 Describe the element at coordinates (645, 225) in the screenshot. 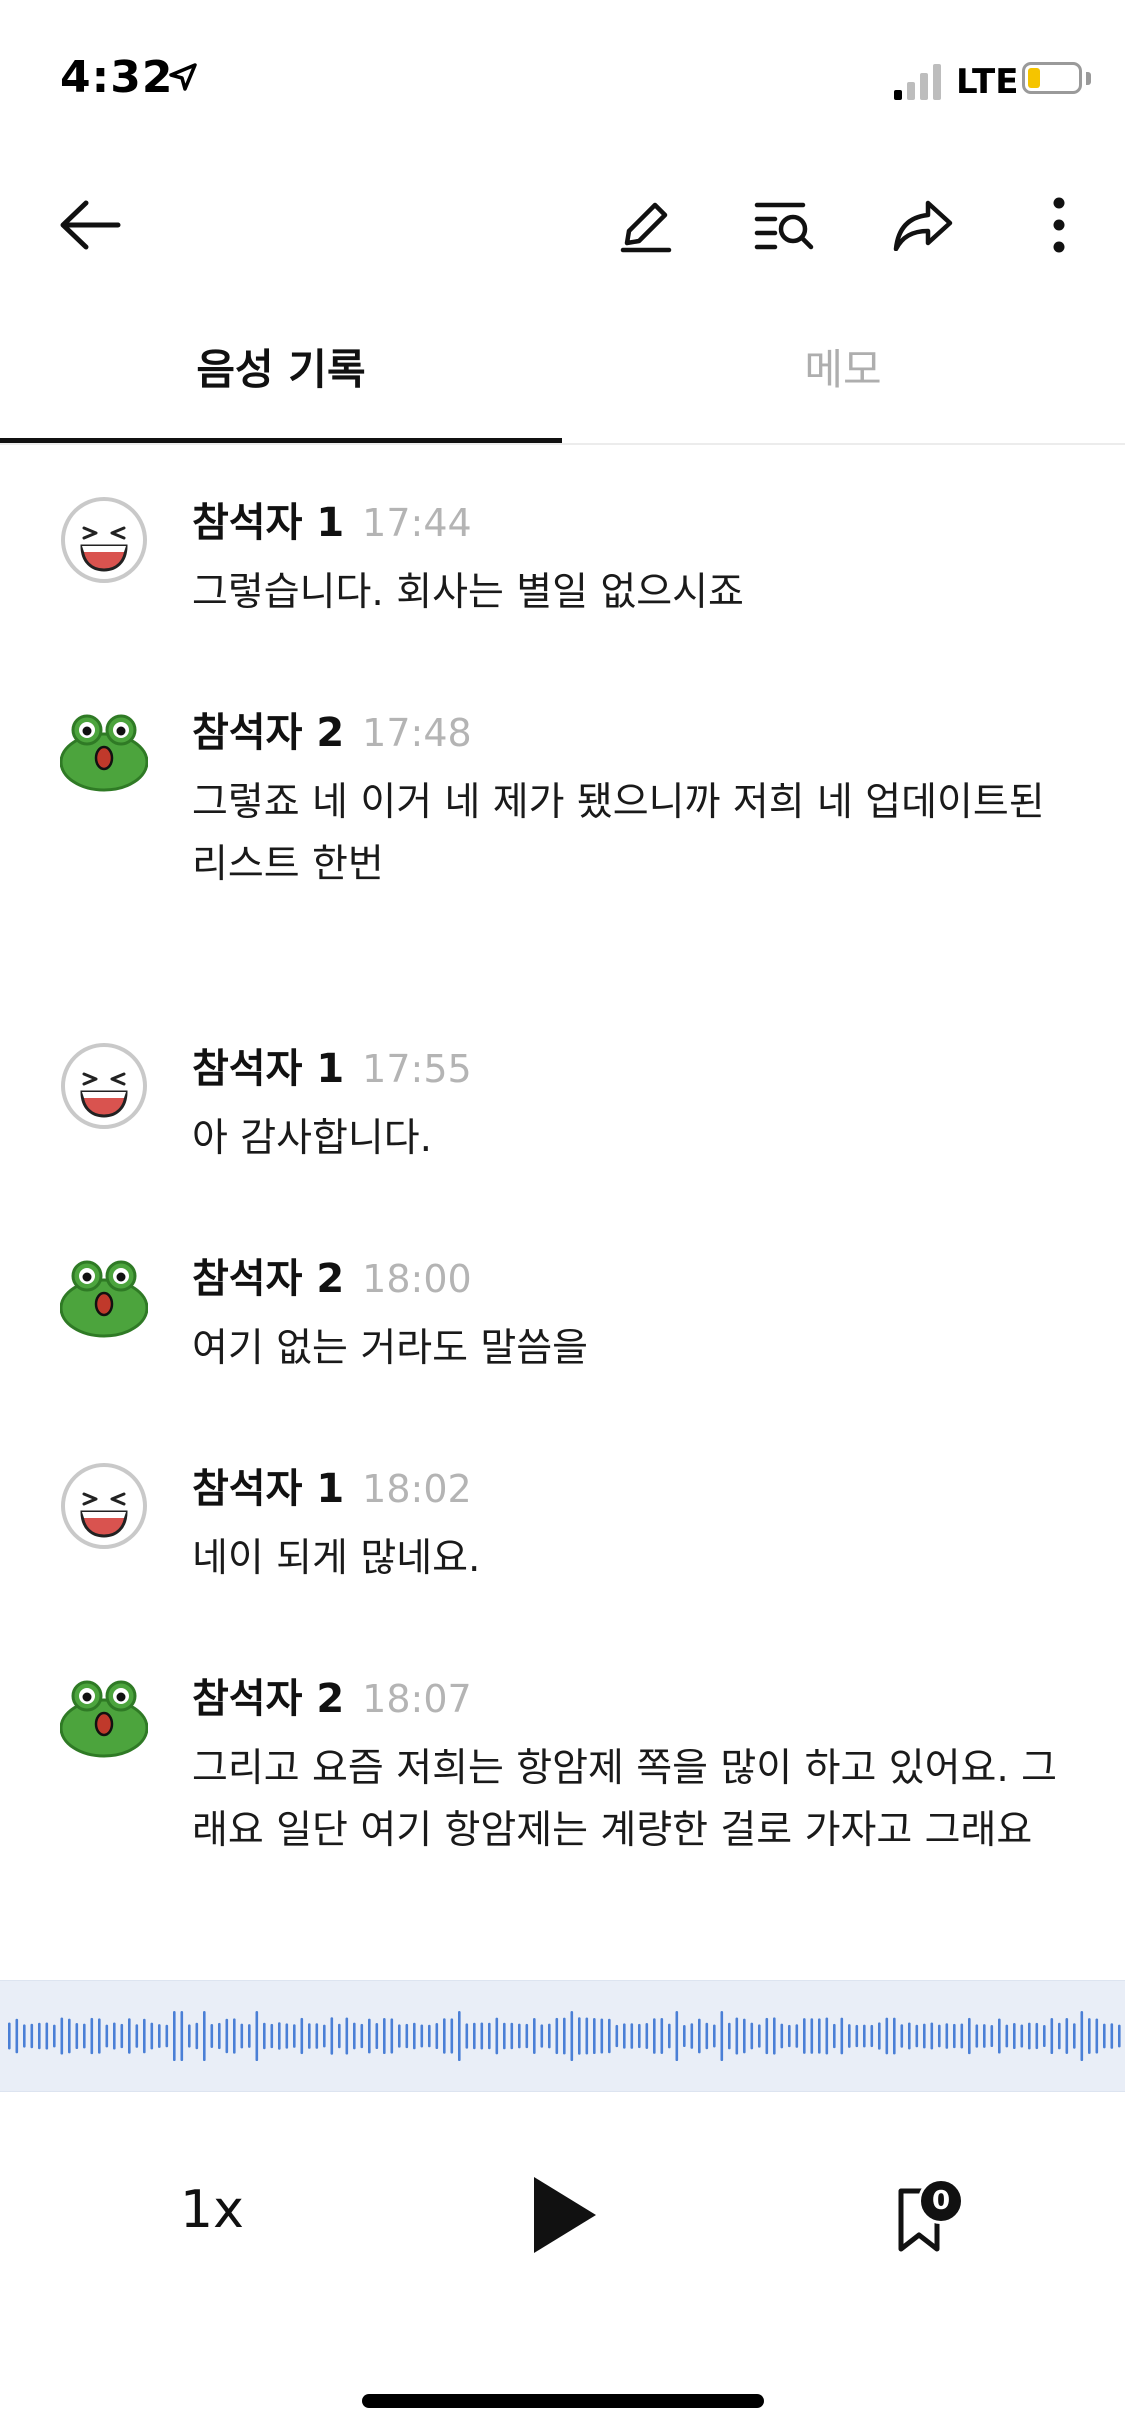

I see `edit-button` at that location.